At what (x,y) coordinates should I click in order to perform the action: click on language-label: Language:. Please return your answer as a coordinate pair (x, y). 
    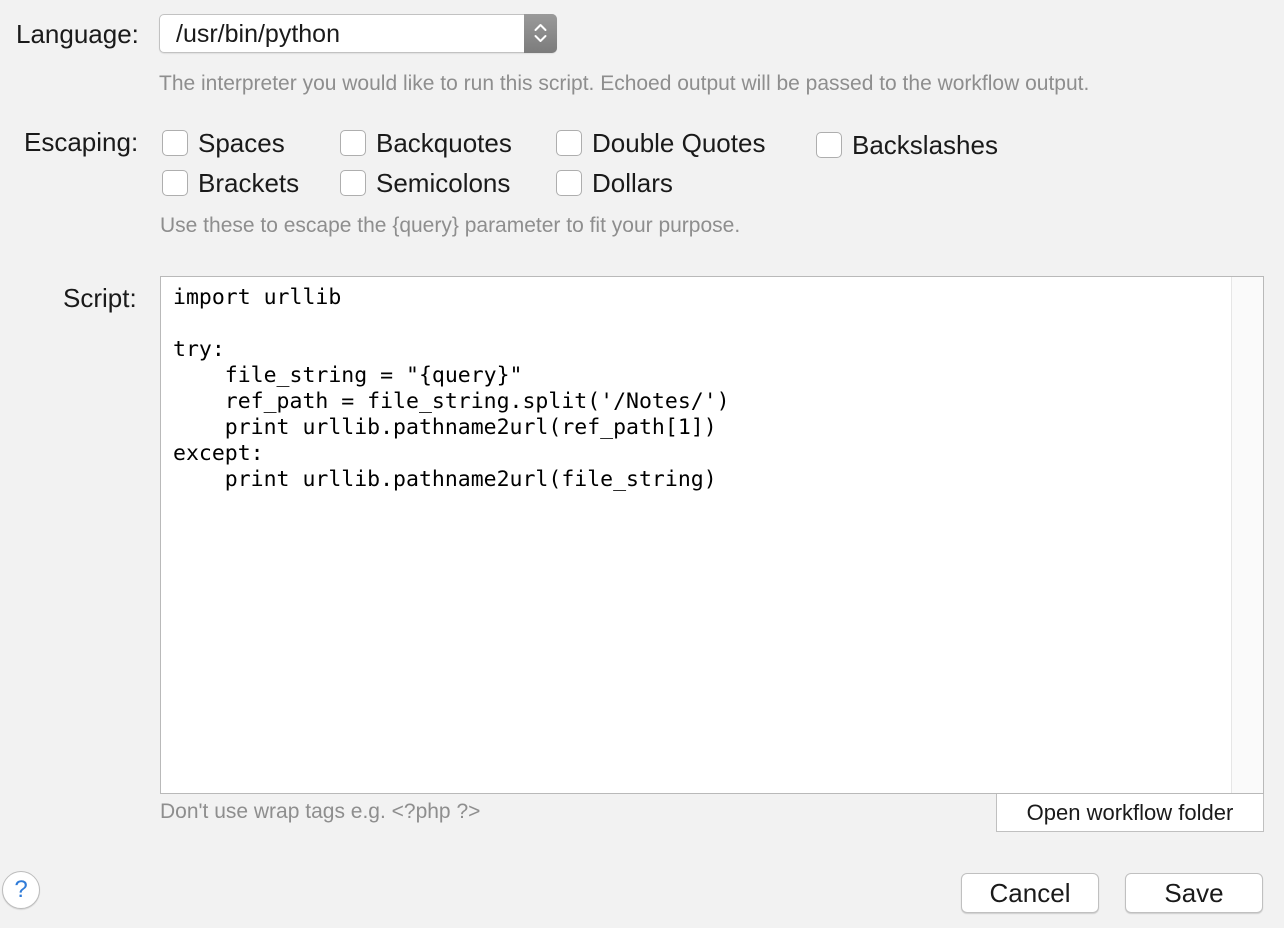
    Looking at the image, I should click on (77, 34).